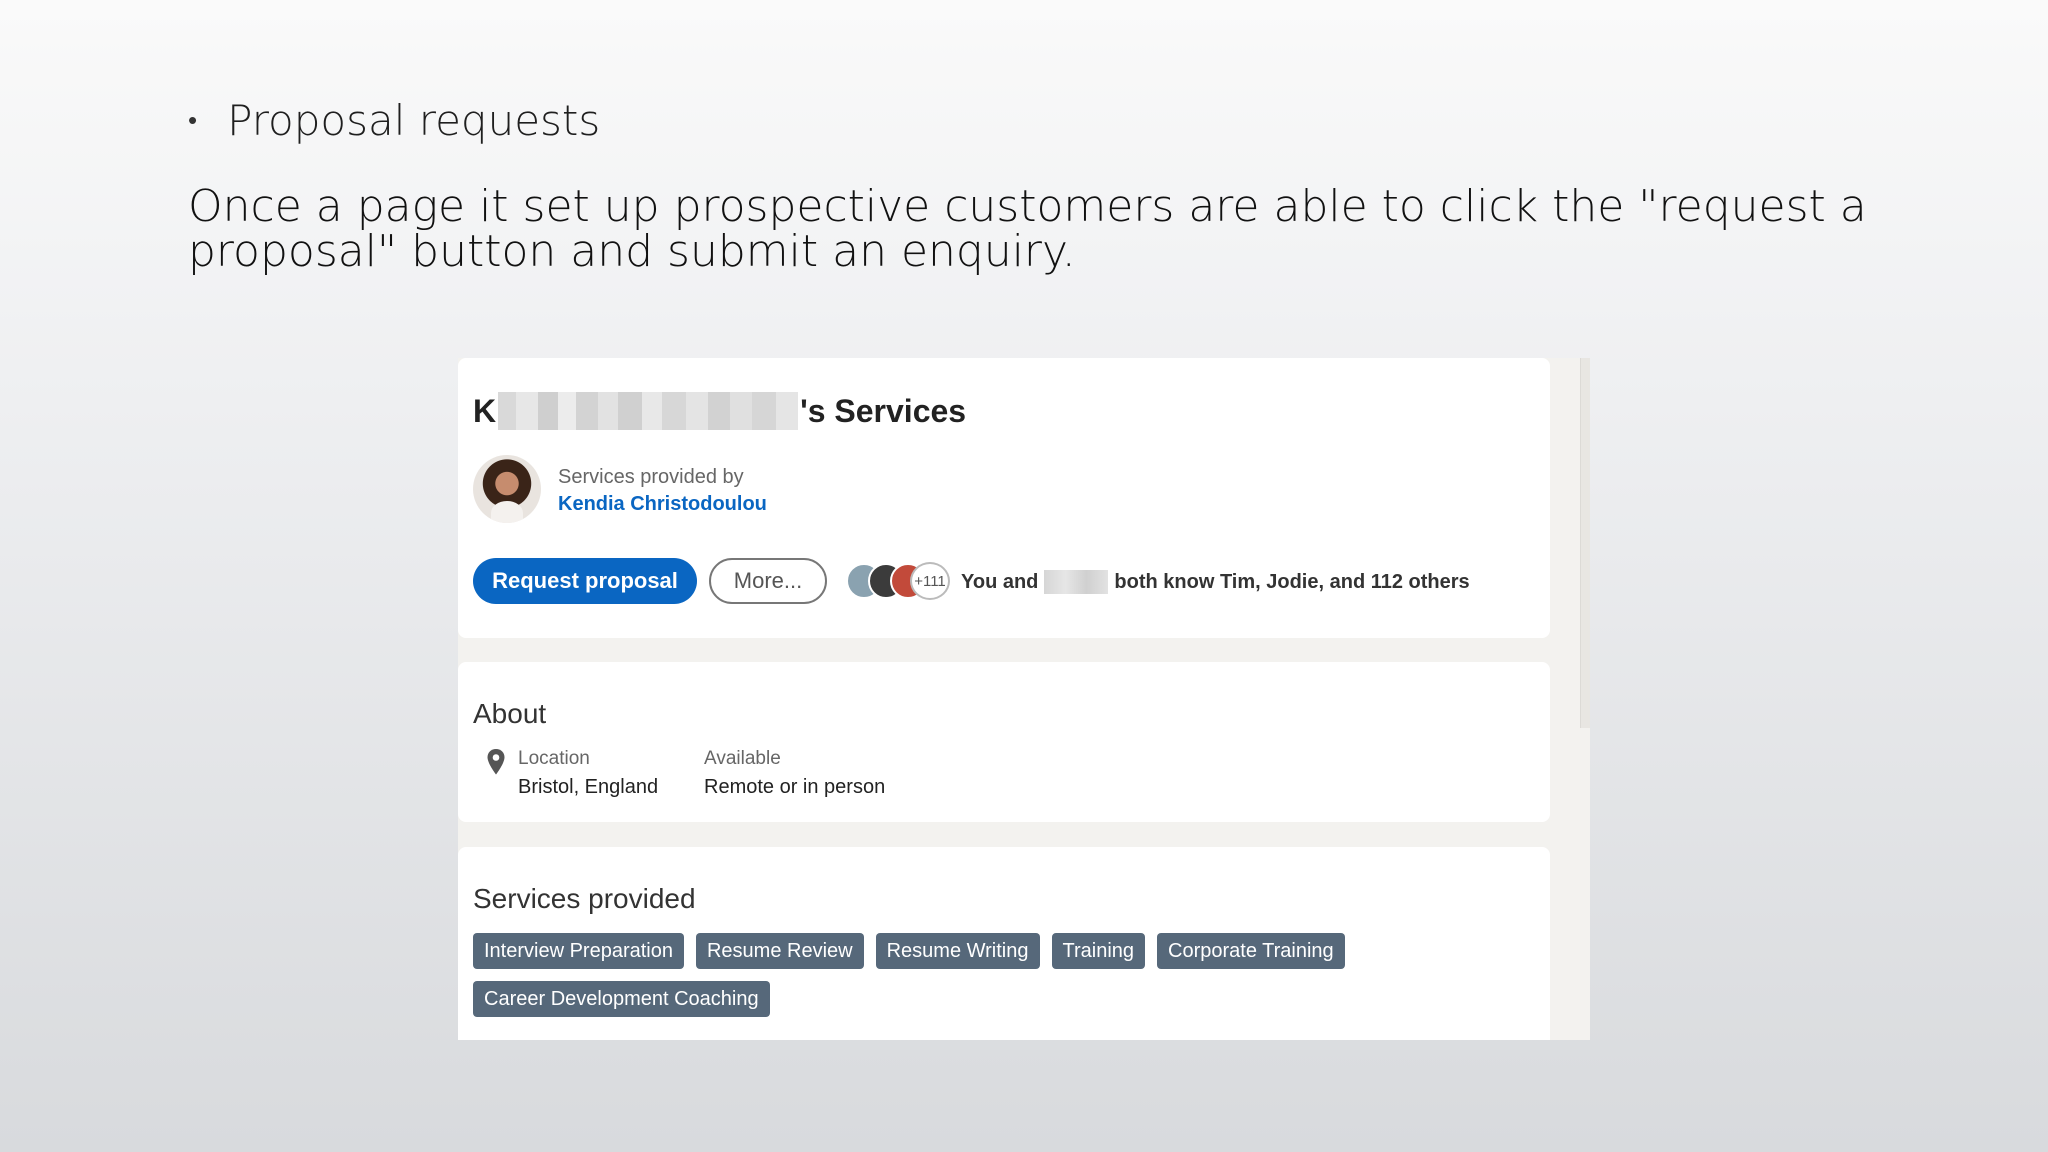  I want to click on about-heading: About, so click(510, 713).